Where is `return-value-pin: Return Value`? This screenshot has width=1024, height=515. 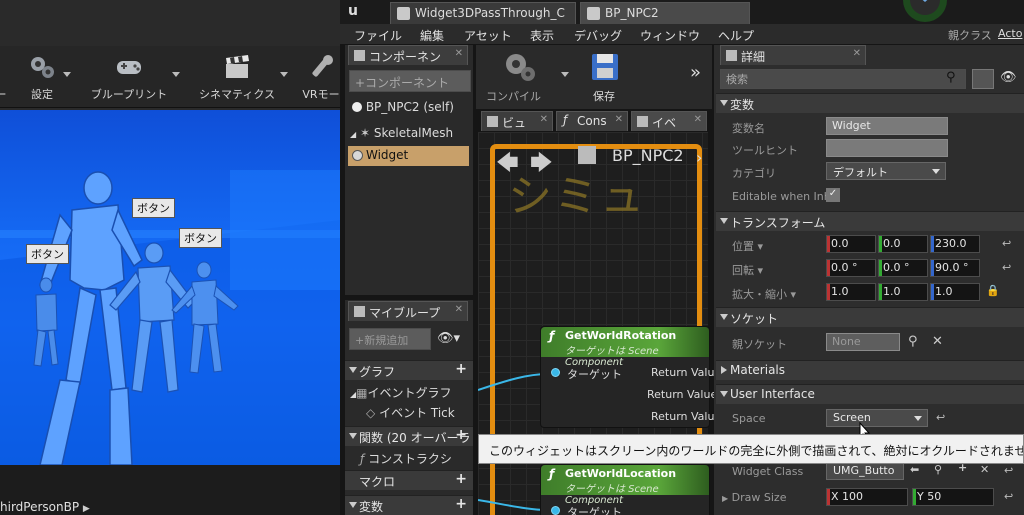 return-value-pin: Return Value is located at coordinates (682, 394).